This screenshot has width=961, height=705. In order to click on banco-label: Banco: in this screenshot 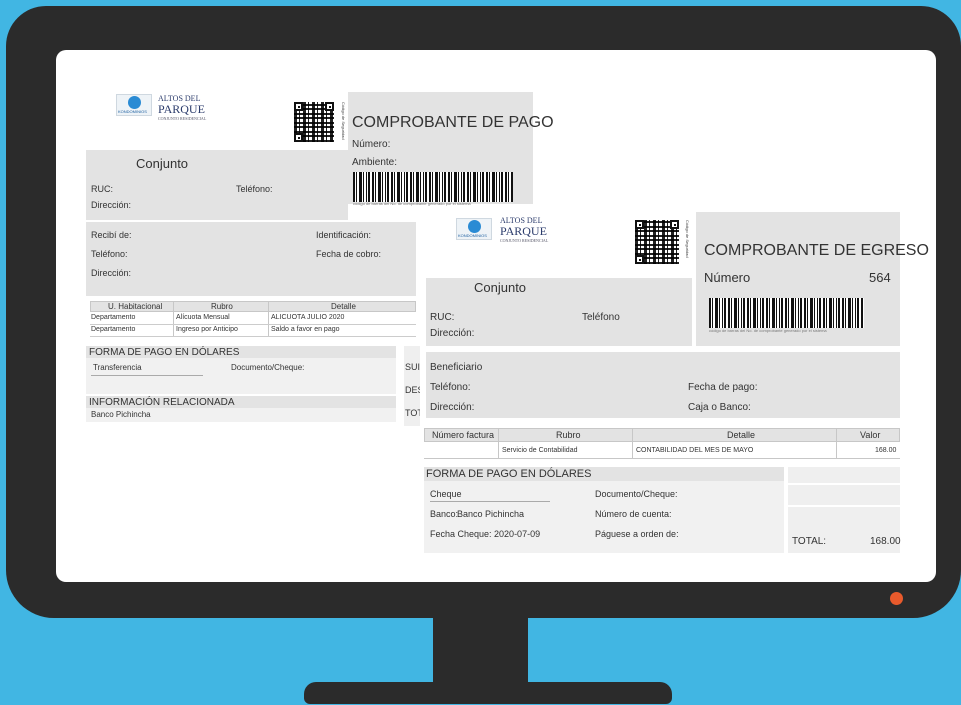, I will do `click(444, 514)`.